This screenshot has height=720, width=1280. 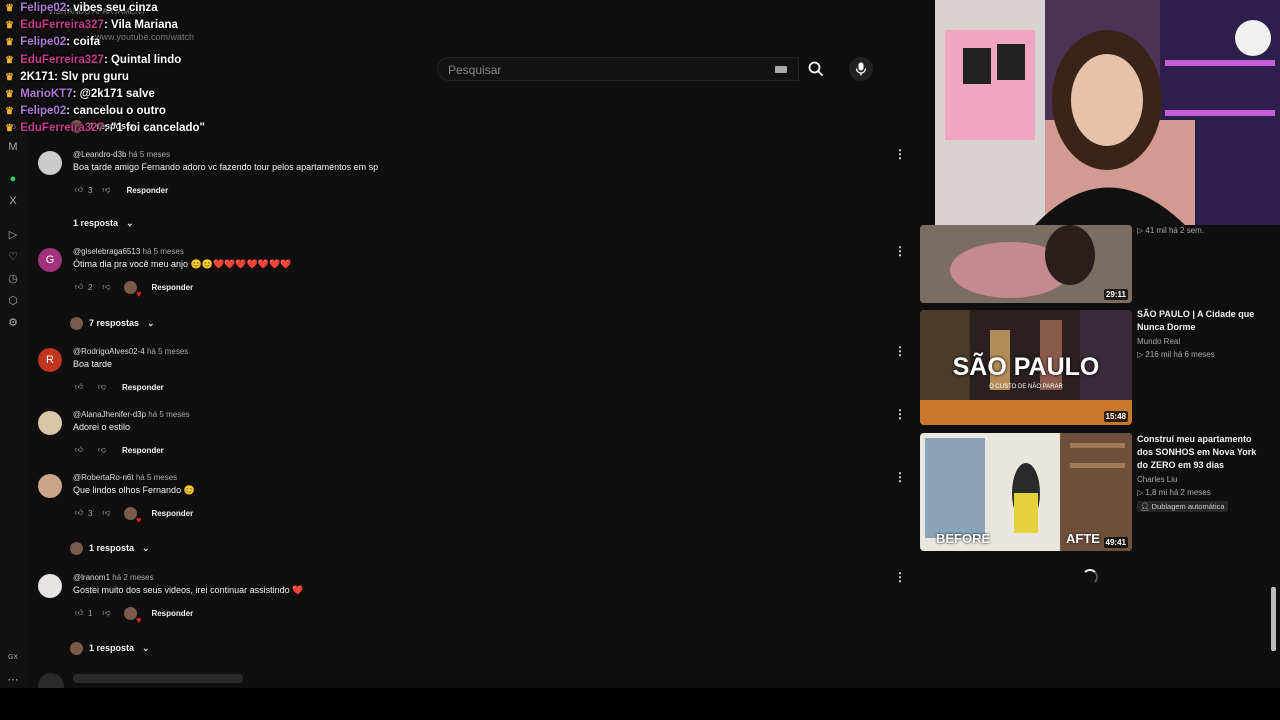 What do you see at coordinates (1026, 367) in the screenshot?
I see `video-thumbnail: SÃO PAULO O CUSTO DE NÃO PARAR 15:48` at bounding box center [1026, 367].